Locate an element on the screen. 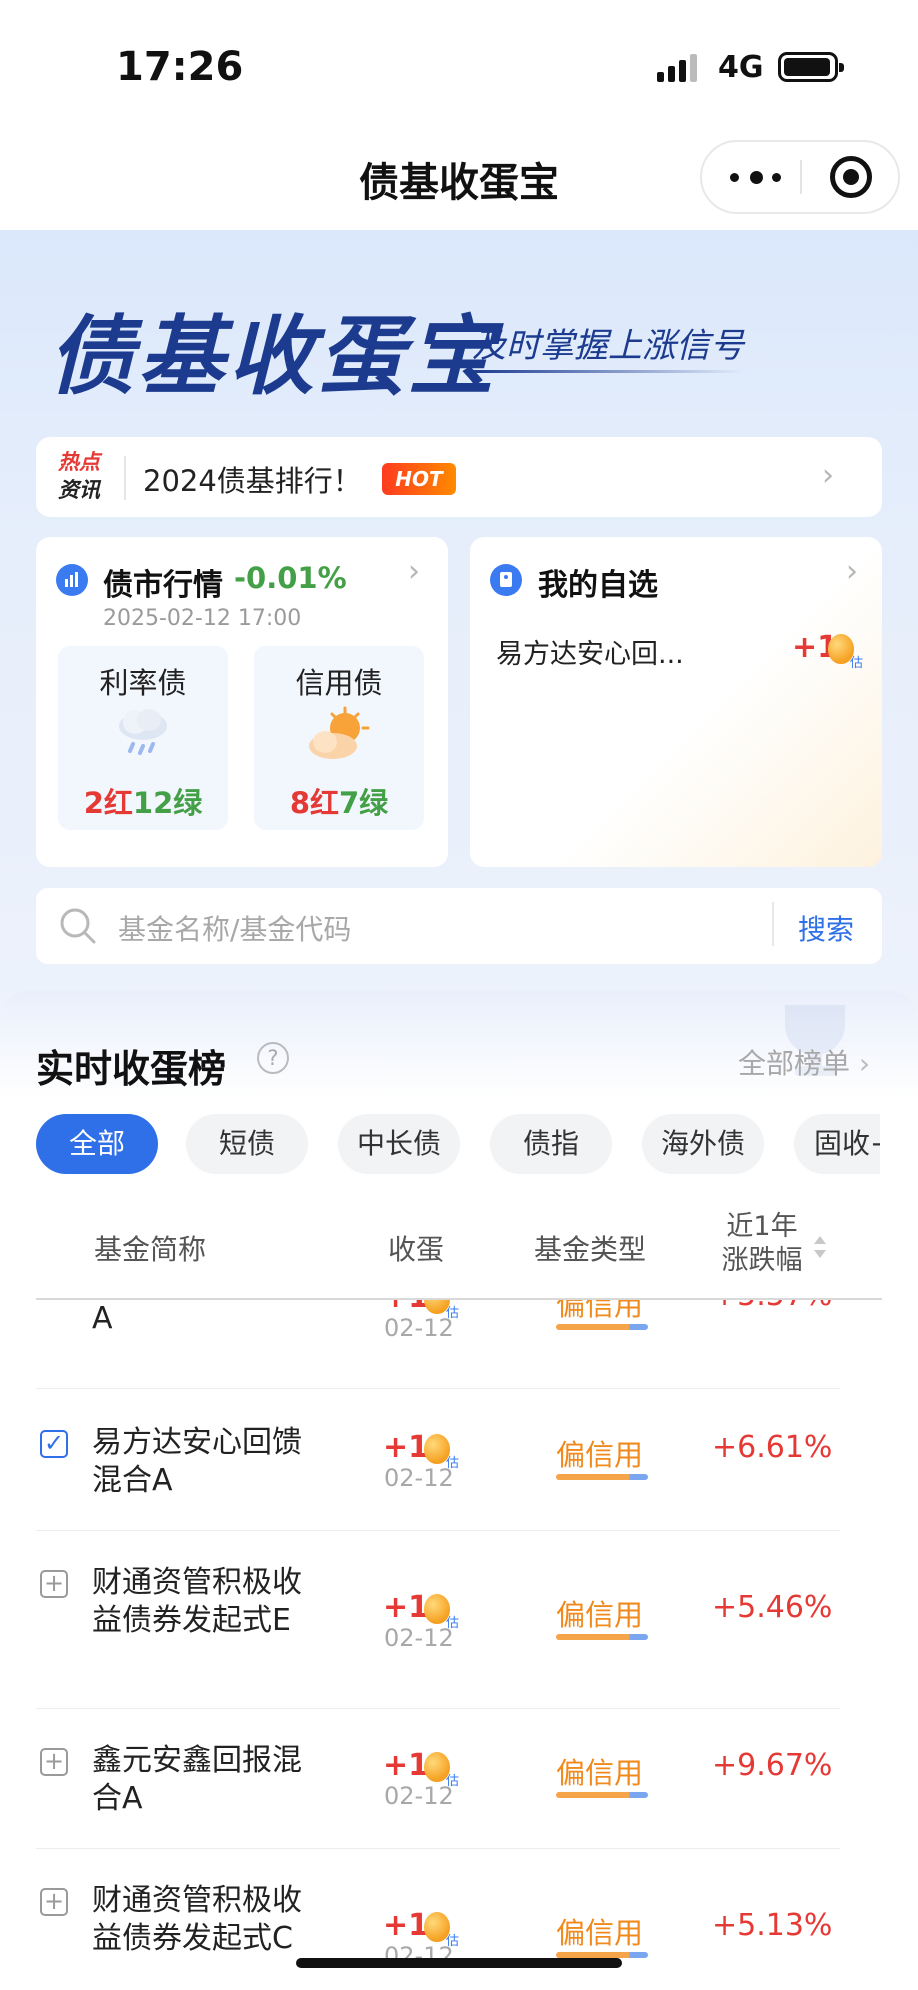 This screenshot has height=1990, width=918. signal-icon is located at coordinates (679, 68).